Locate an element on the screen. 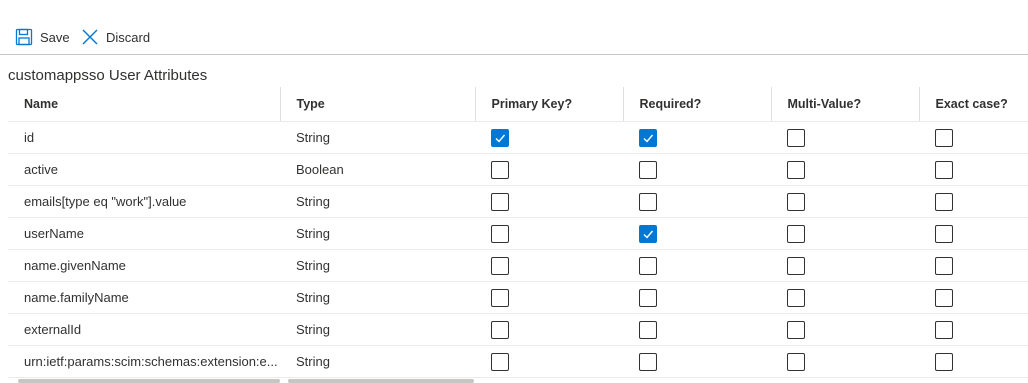 This screenshot has width=1028, height=383. save-button: Save is located at coordinates (42, 37).